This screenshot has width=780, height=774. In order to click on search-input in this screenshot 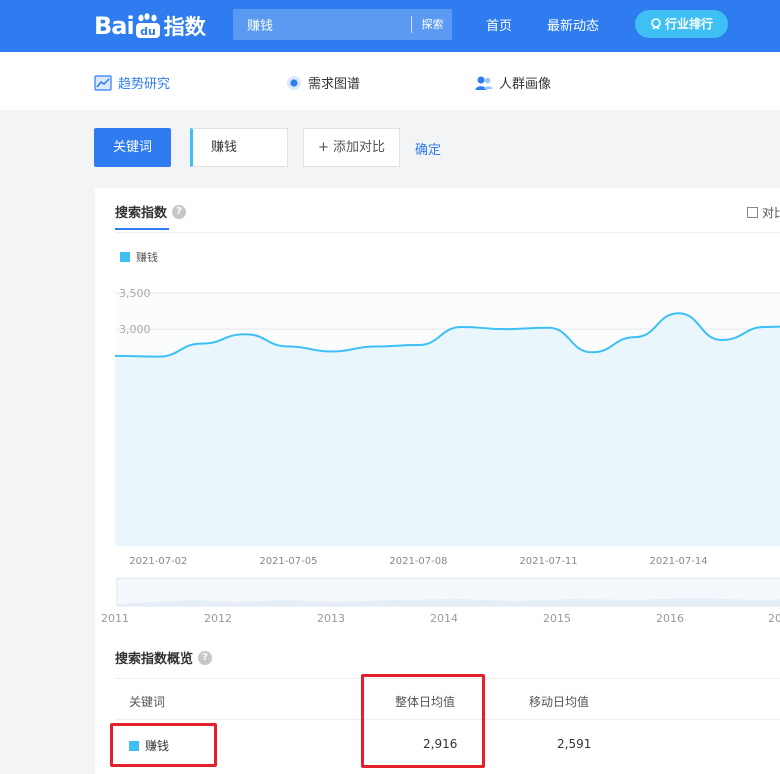, I will do `click(322, 24)`.